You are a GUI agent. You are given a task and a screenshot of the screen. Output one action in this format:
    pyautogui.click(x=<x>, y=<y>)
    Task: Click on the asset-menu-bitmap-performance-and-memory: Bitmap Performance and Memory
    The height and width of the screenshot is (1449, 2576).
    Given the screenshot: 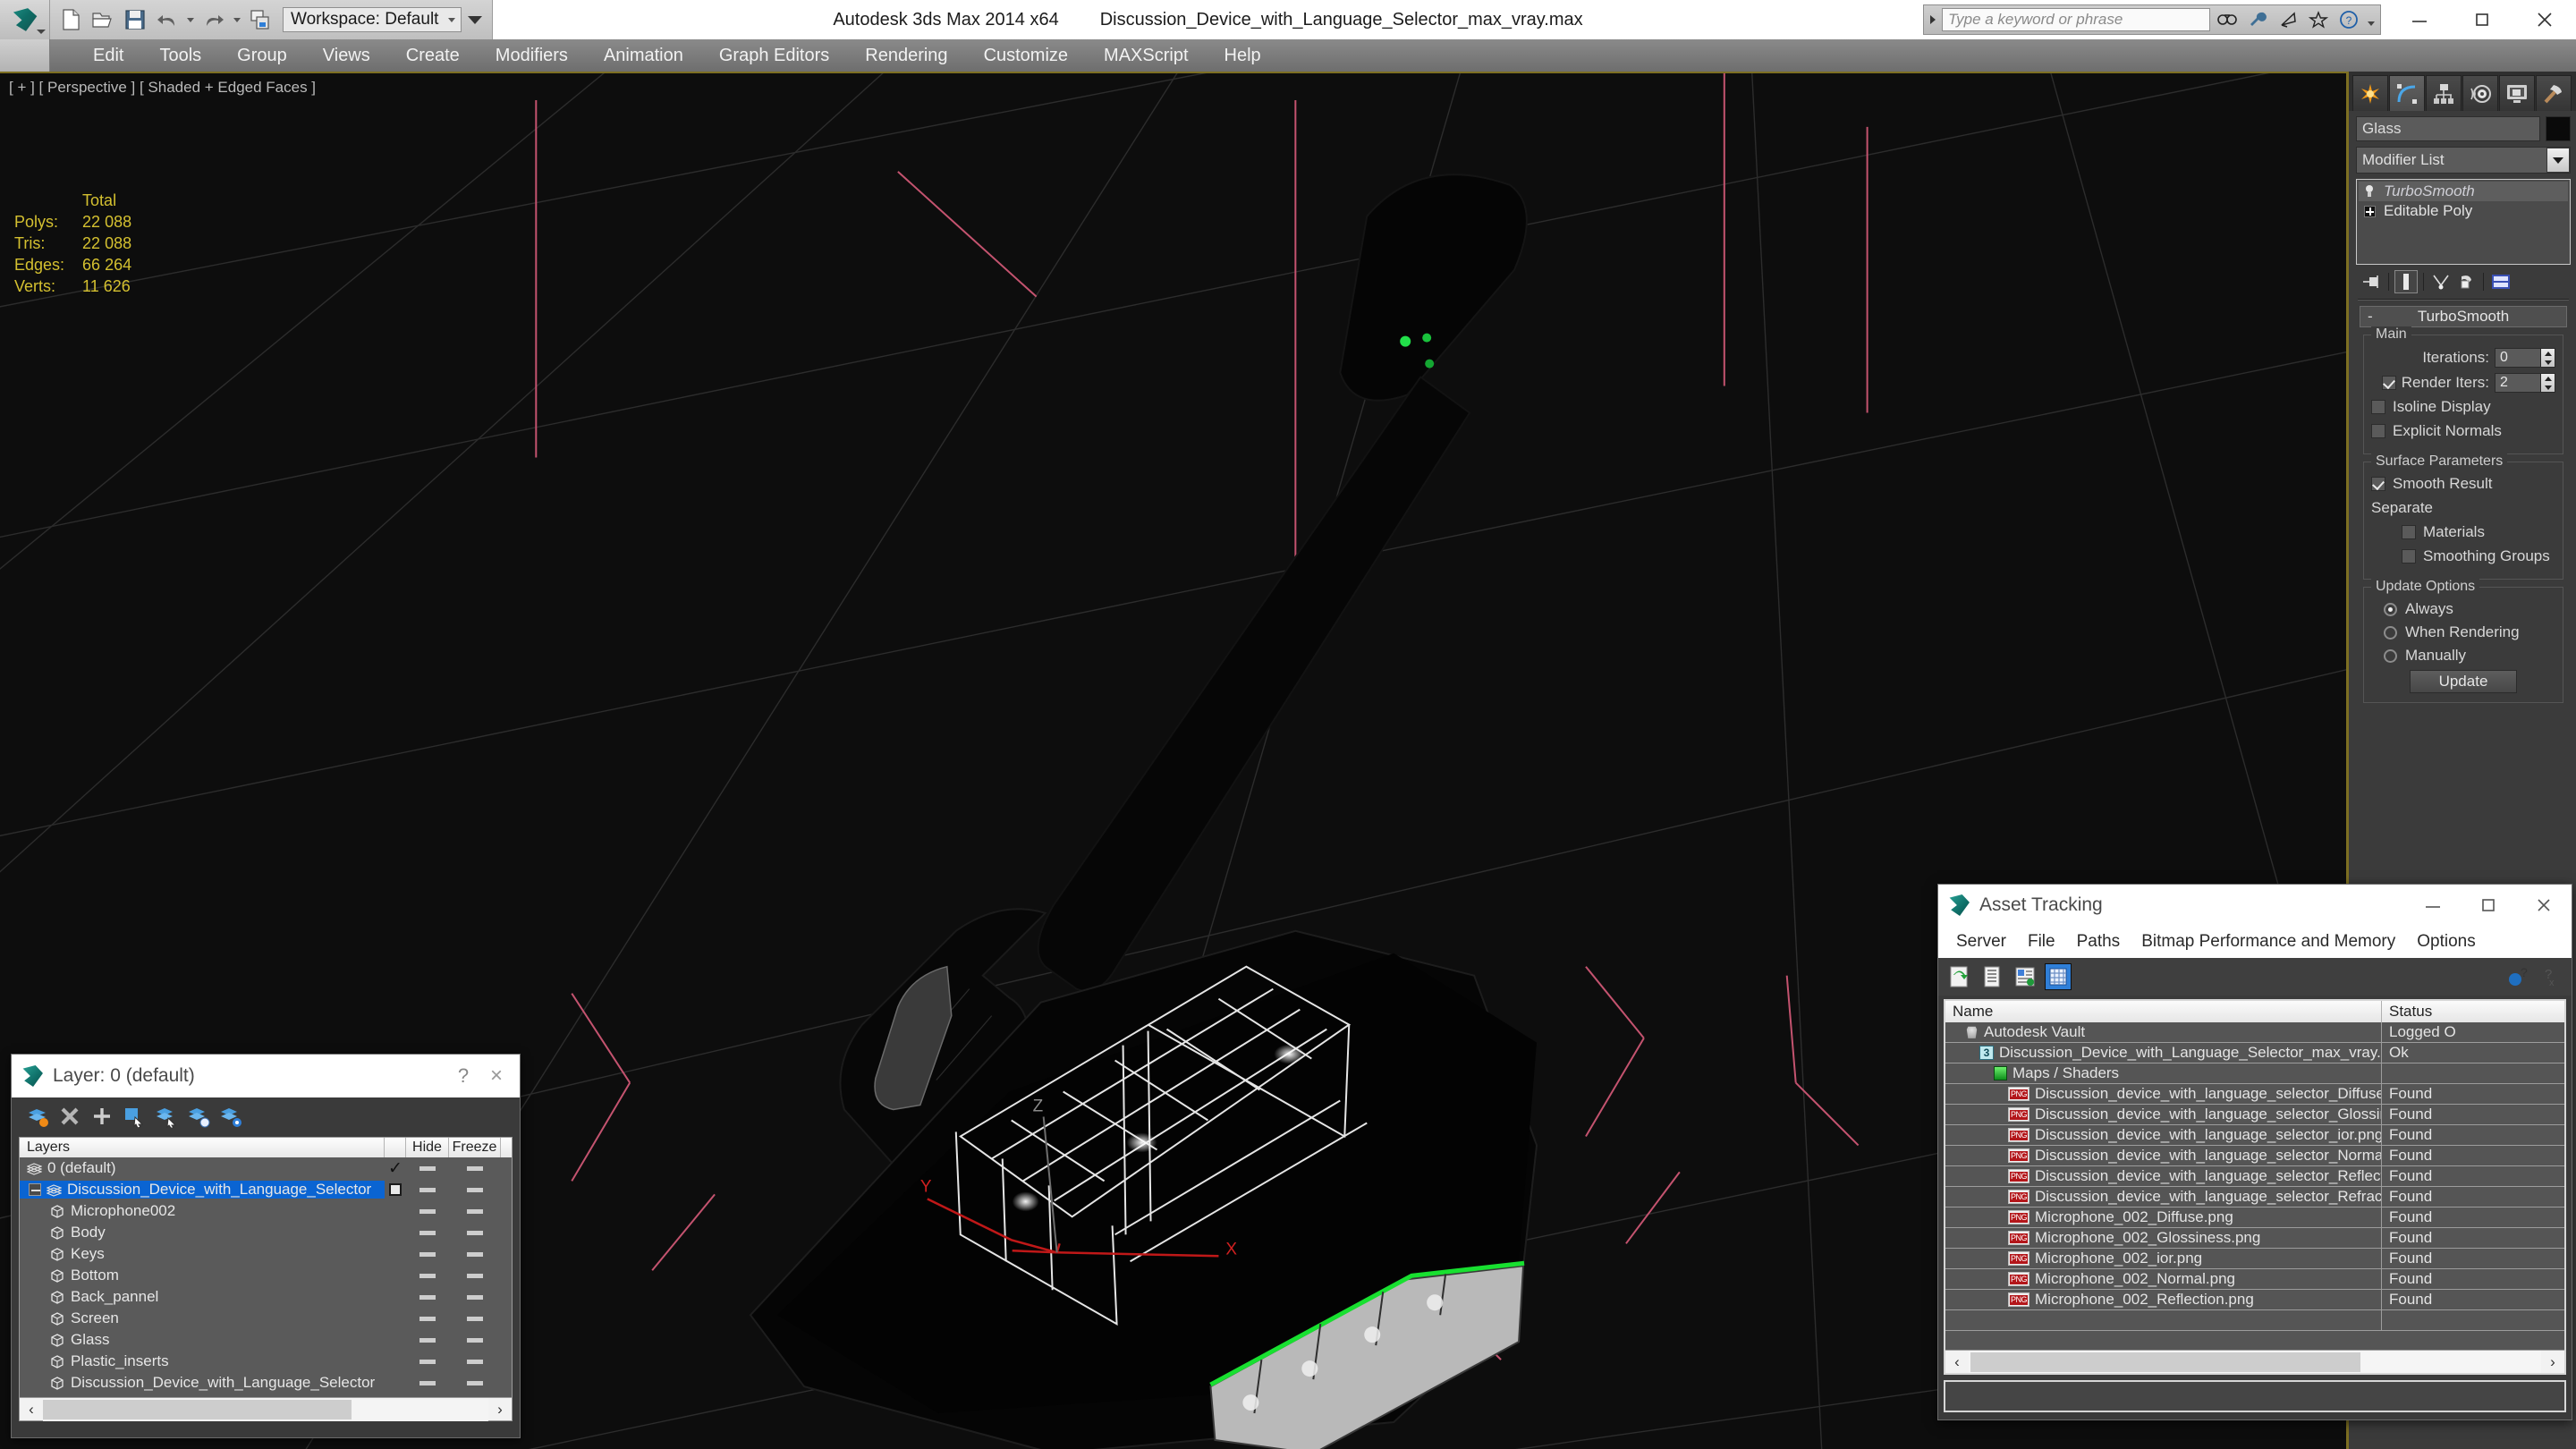 What is the action you would take?
    pyautogui.click(x=2268, y=942)
    